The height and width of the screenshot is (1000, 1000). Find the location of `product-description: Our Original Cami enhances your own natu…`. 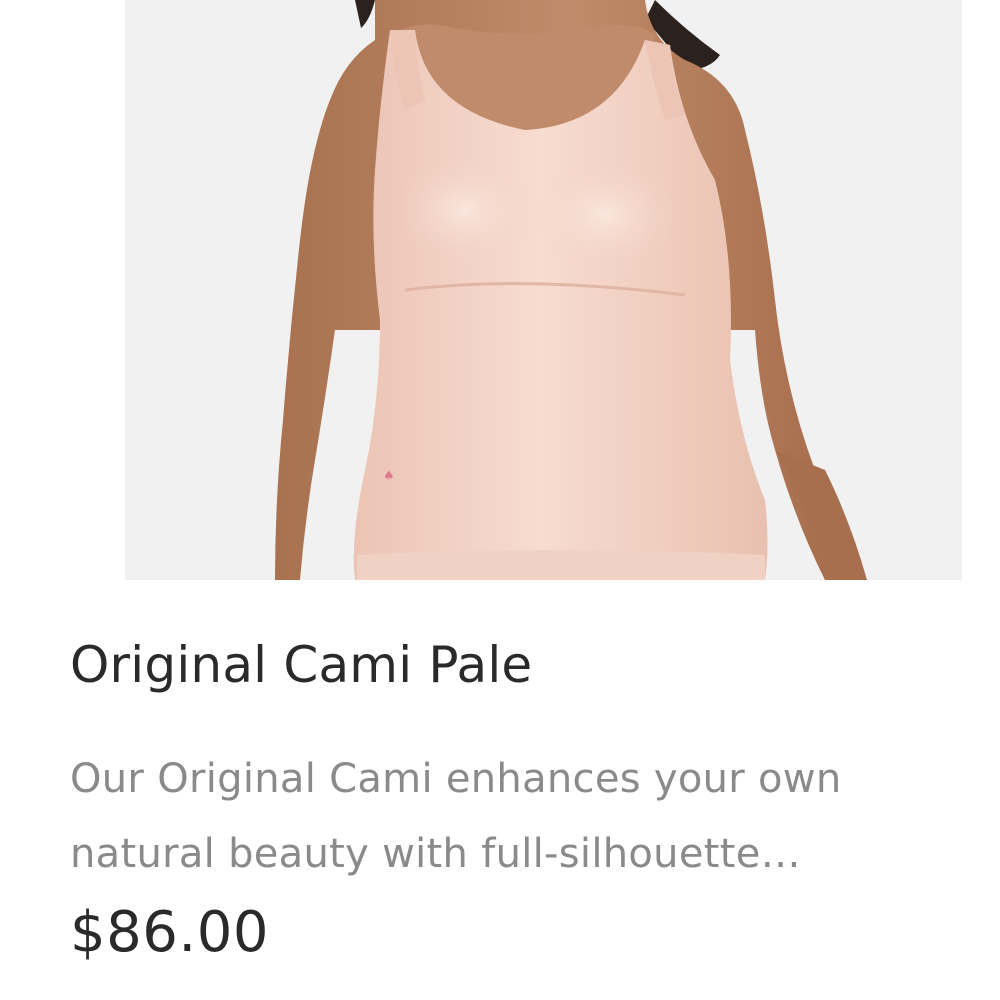

product-description: Our Original Cami enhances your own natu… is located at coordinates (456, 816).